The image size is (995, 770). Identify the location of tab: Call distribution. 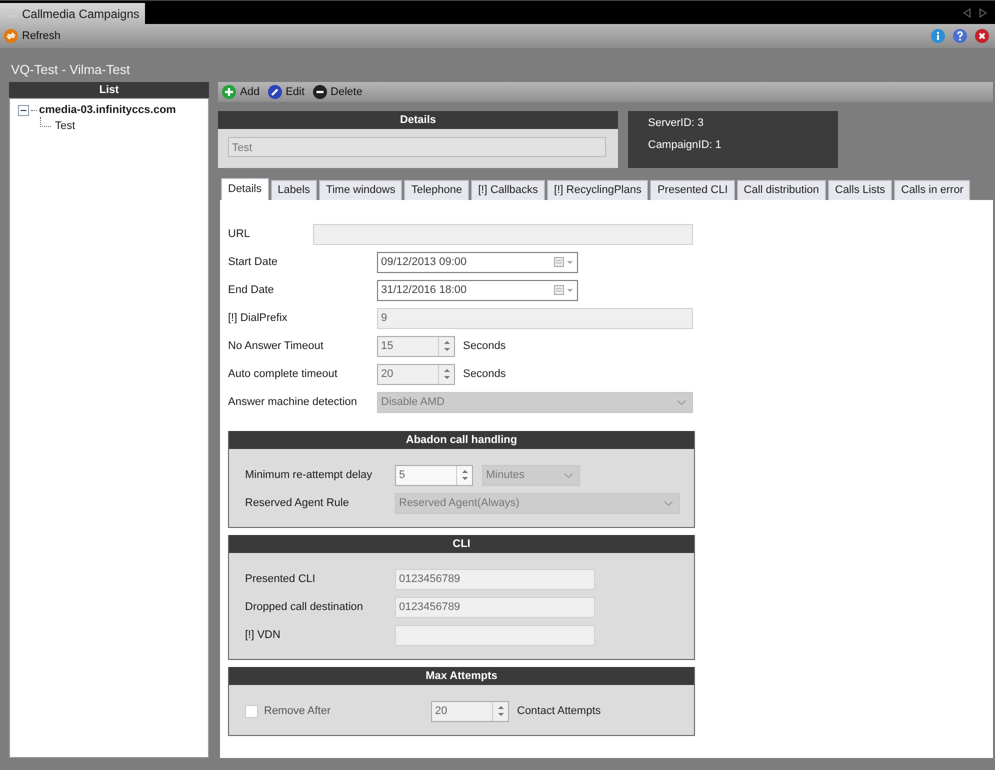
(781, 190).